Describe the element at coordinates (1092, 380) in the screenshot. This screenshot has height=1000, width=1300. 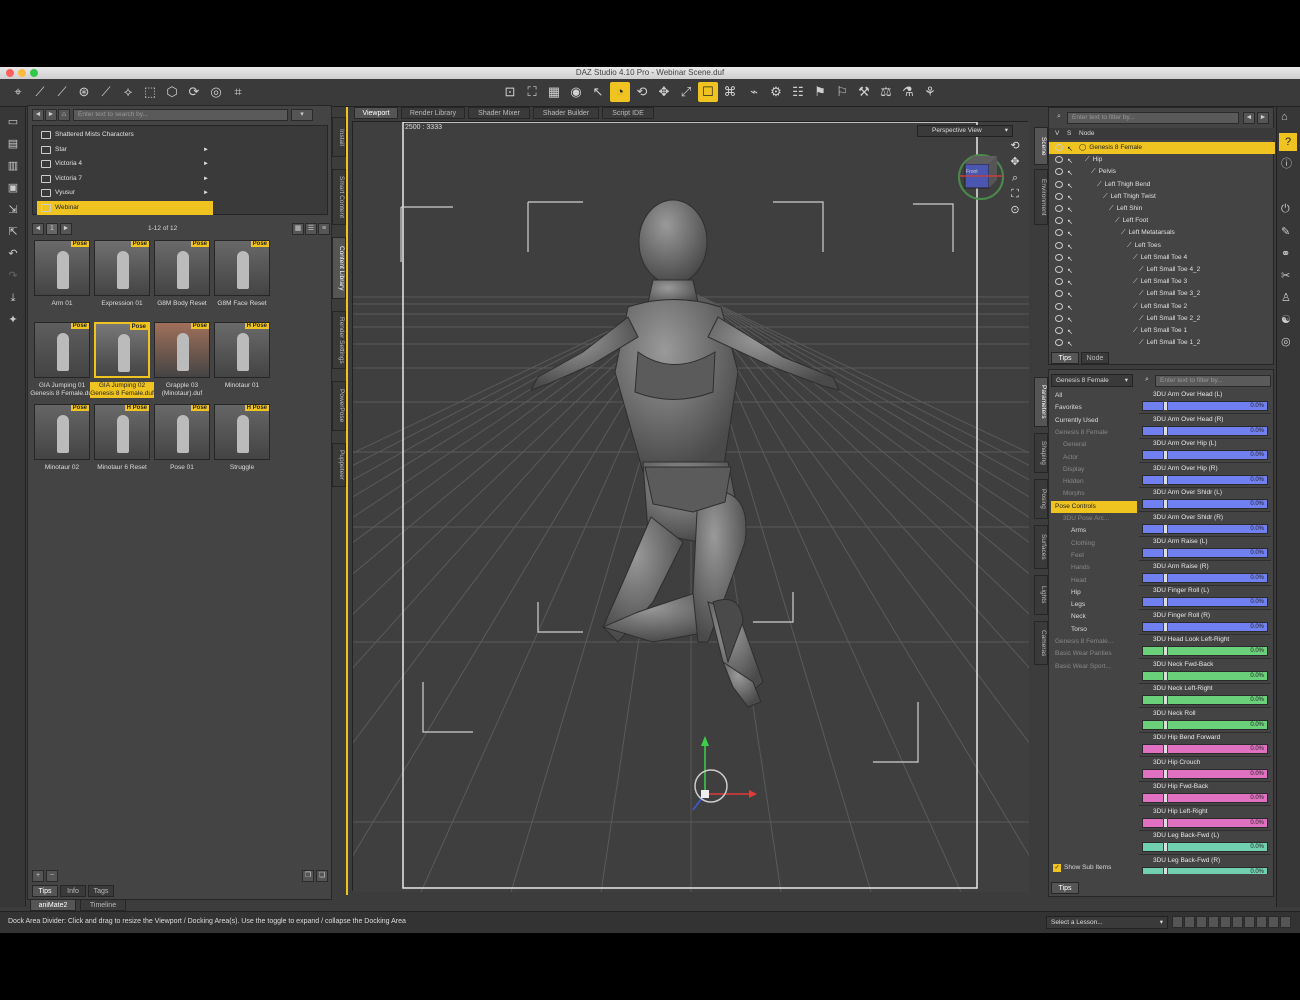
I see `figure-select: Genesis 8 Female ▾` at that location.